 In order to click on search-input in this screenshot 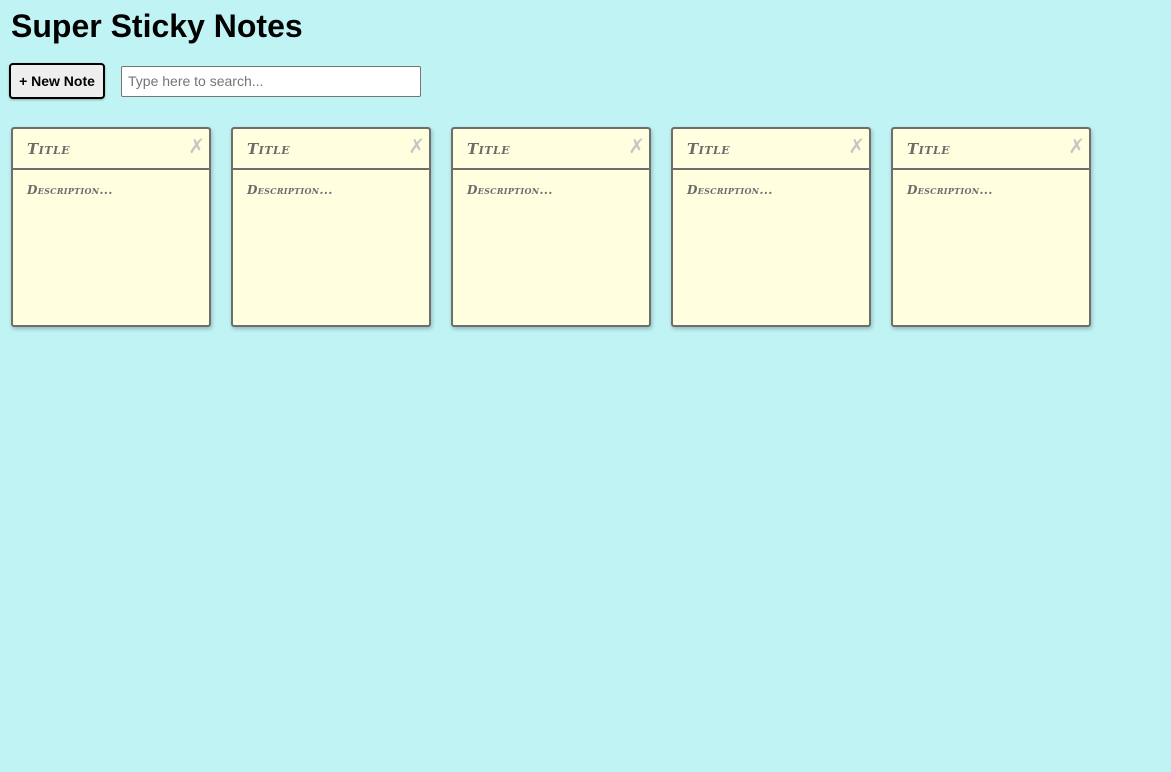, I will do `click(271, 81)`.